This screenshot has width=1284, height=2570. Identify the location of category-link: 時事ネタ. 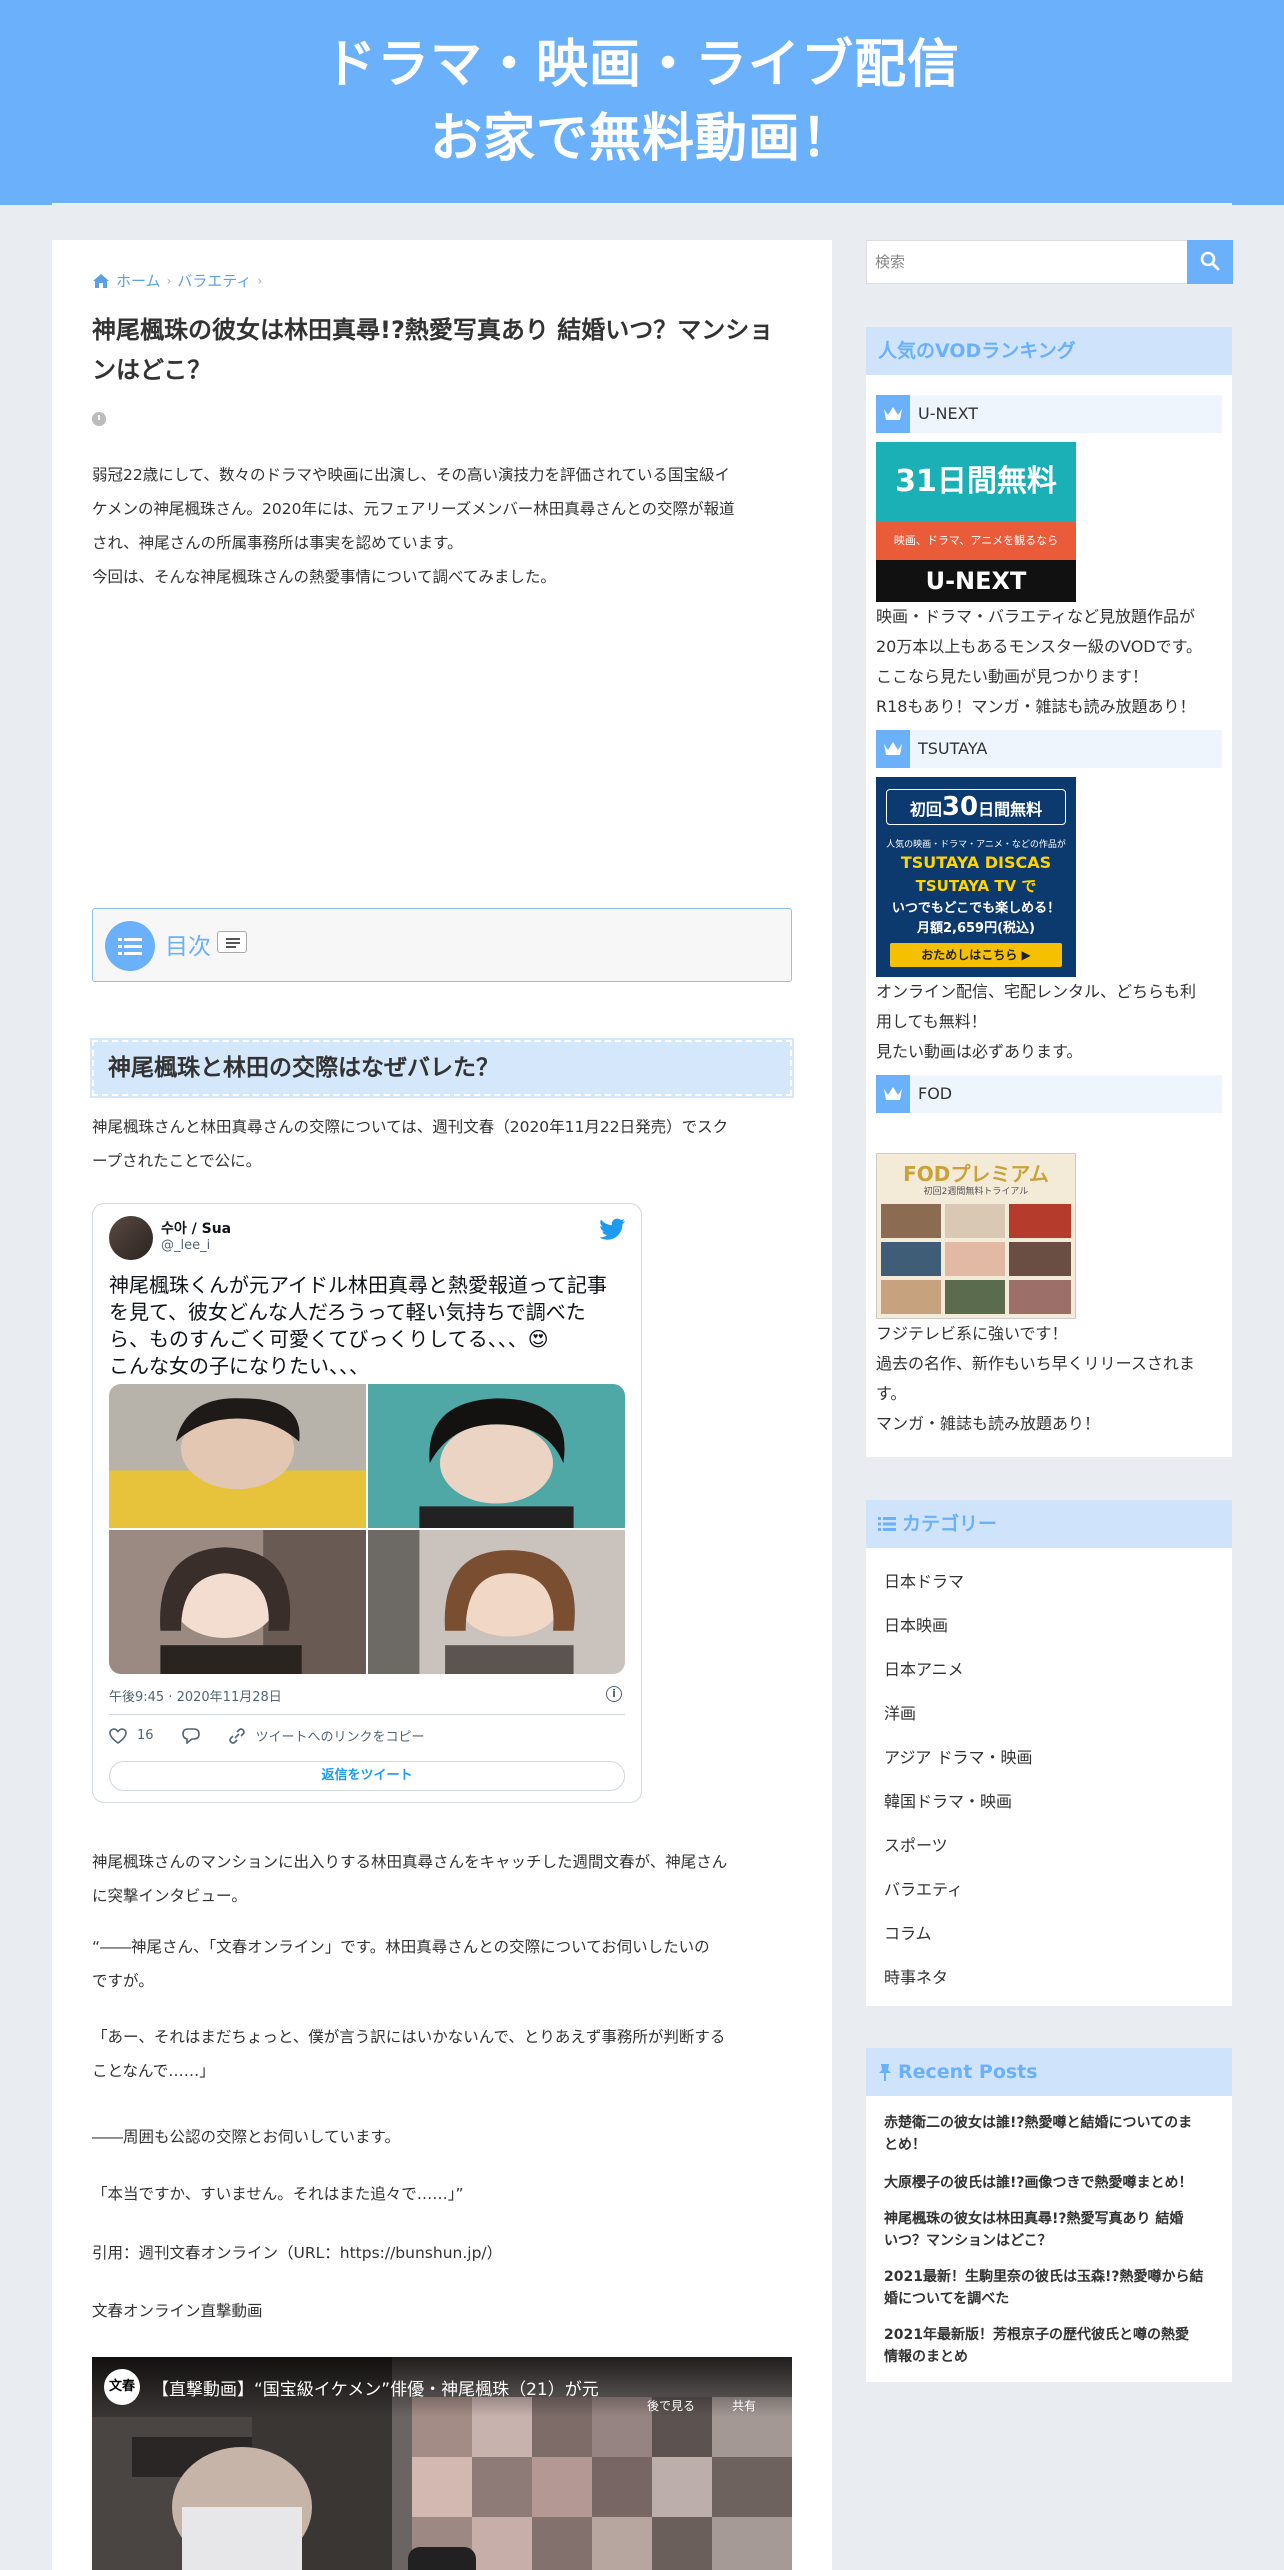
(916, 1976).